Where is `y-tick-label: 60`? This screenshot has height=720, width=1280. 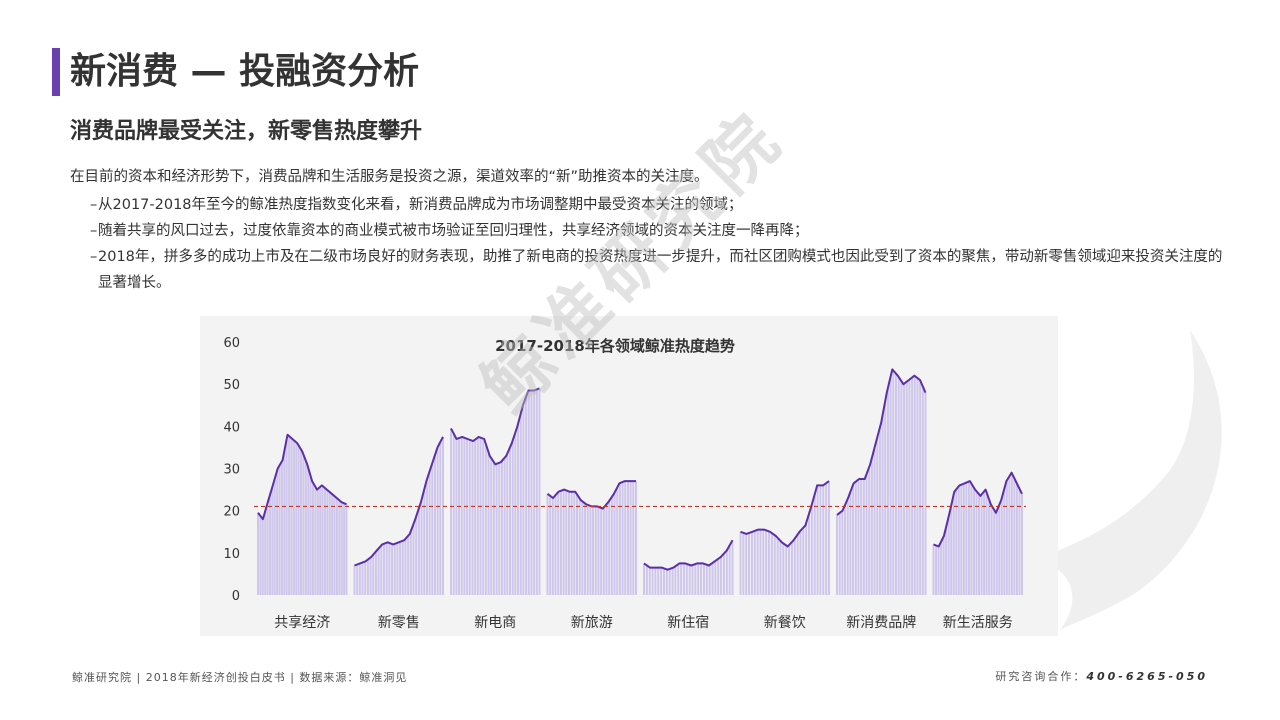
y-tick-label: 60 is located at coordinates (231, 343).